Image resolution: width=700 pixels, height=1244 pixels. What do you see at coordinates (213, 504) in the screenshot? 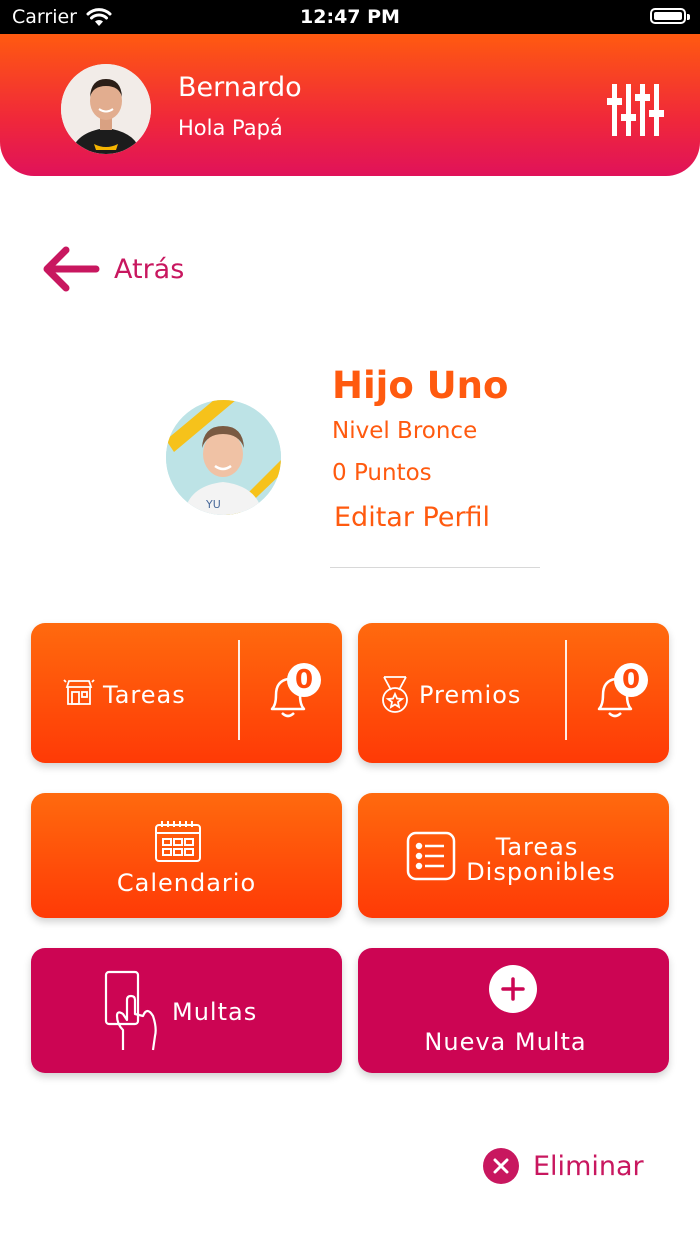
I see `svg-text: YU` at bounding box center [213, 504].